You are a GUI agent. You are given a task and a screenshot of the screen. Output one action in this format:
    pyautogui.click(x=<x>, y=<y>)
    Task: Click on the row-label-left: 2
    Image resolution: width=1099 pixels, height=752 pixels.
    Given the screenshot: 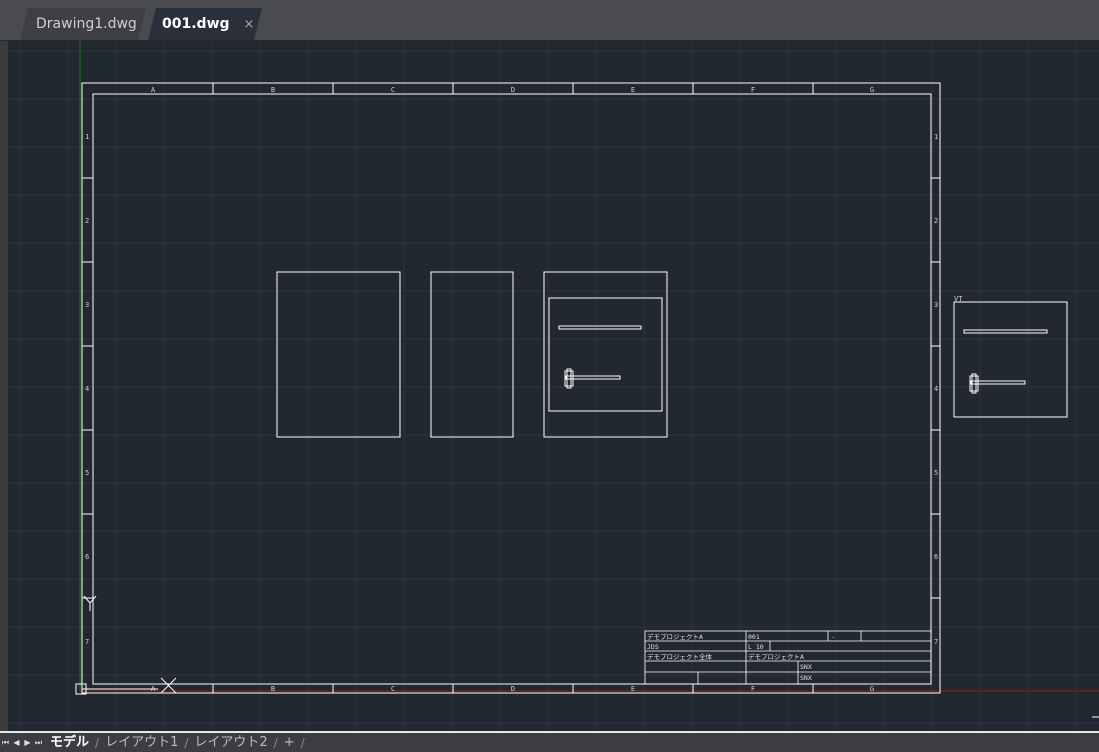 What is the action you would take?
    pyautogui.click(x=87, y=221)
    